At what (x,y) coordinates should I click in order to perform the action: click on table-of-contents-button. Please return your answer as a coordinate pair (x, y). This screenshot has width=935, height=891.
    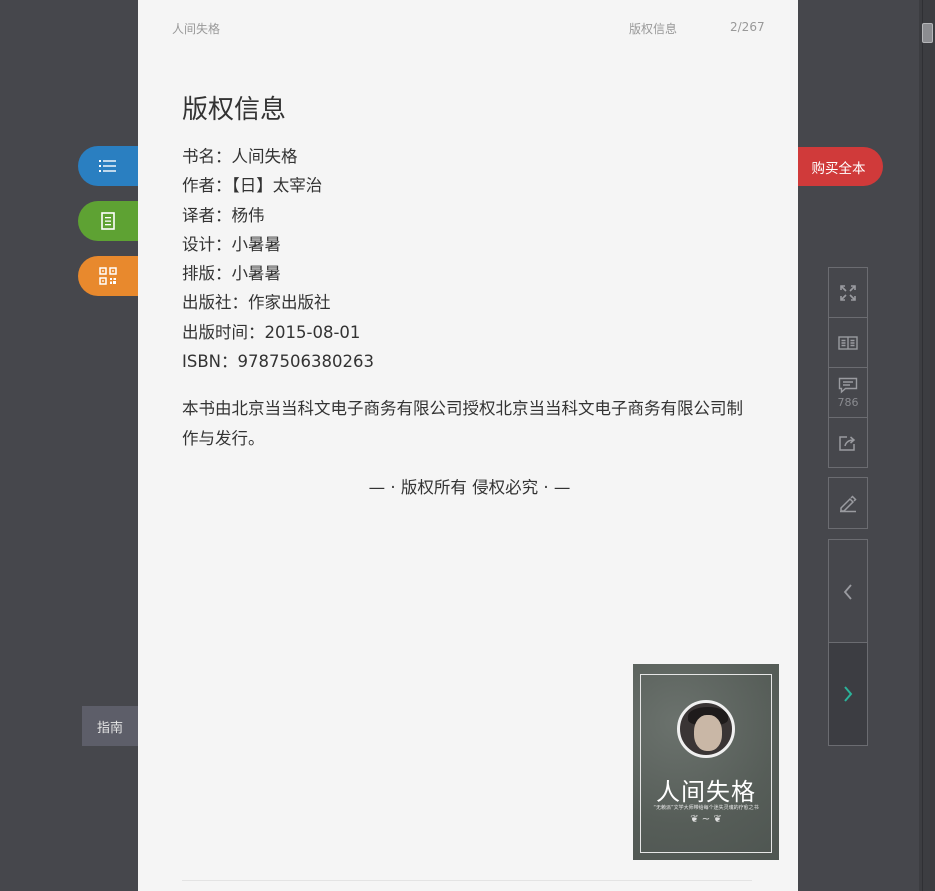
    Looking at the image, I should click on (109, 166).